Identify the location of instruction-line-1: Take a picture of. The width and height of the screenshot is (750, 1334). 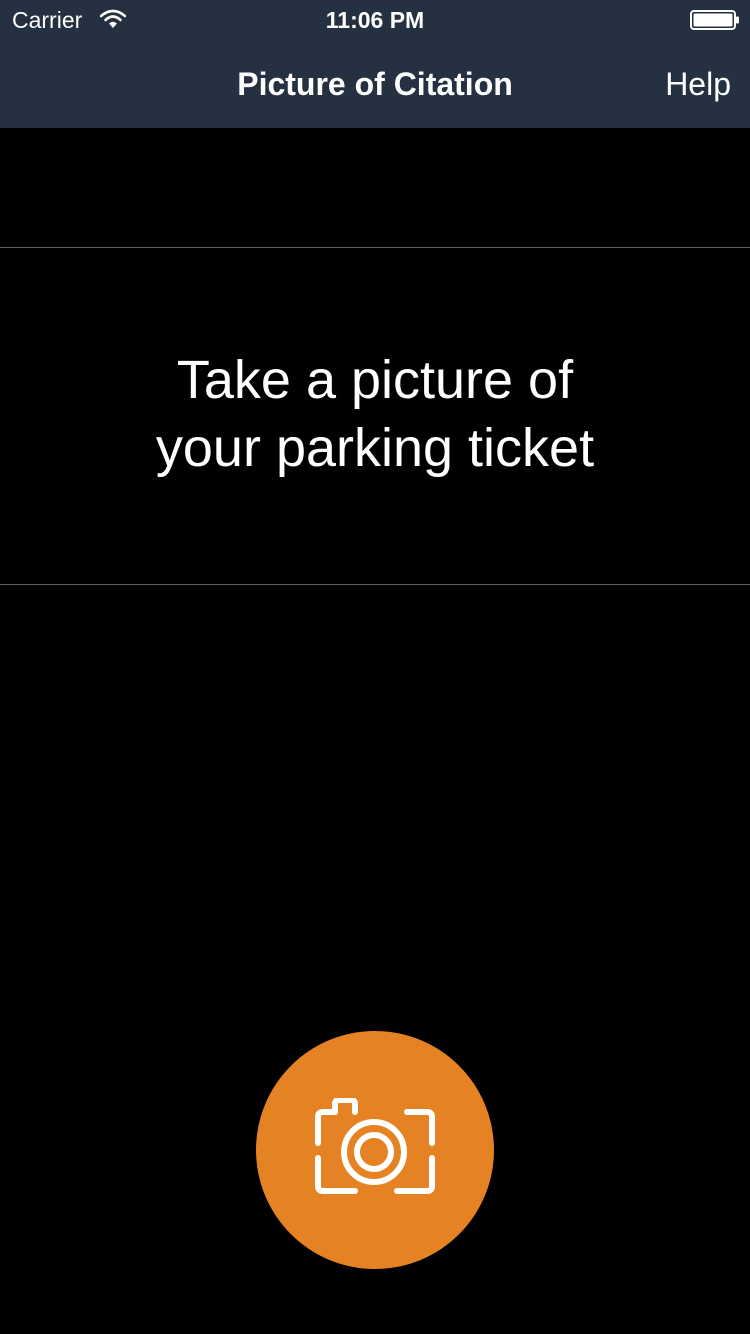
(375, 380).